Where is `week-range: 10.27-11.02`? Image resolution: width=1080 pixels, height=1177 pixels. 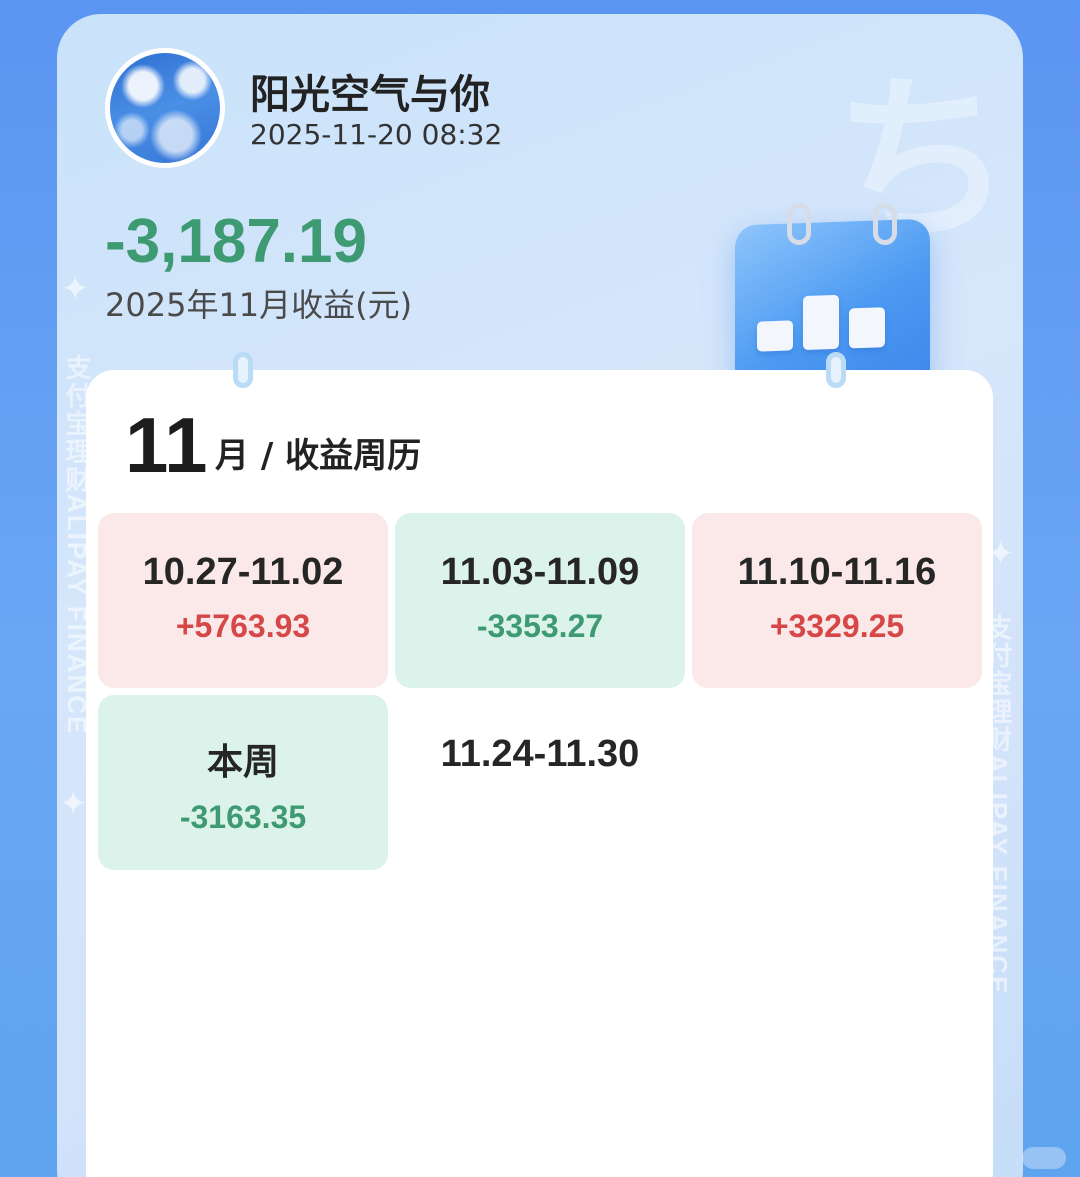
week-range: 10.27-11.02 is located at coordinates (243, 572).